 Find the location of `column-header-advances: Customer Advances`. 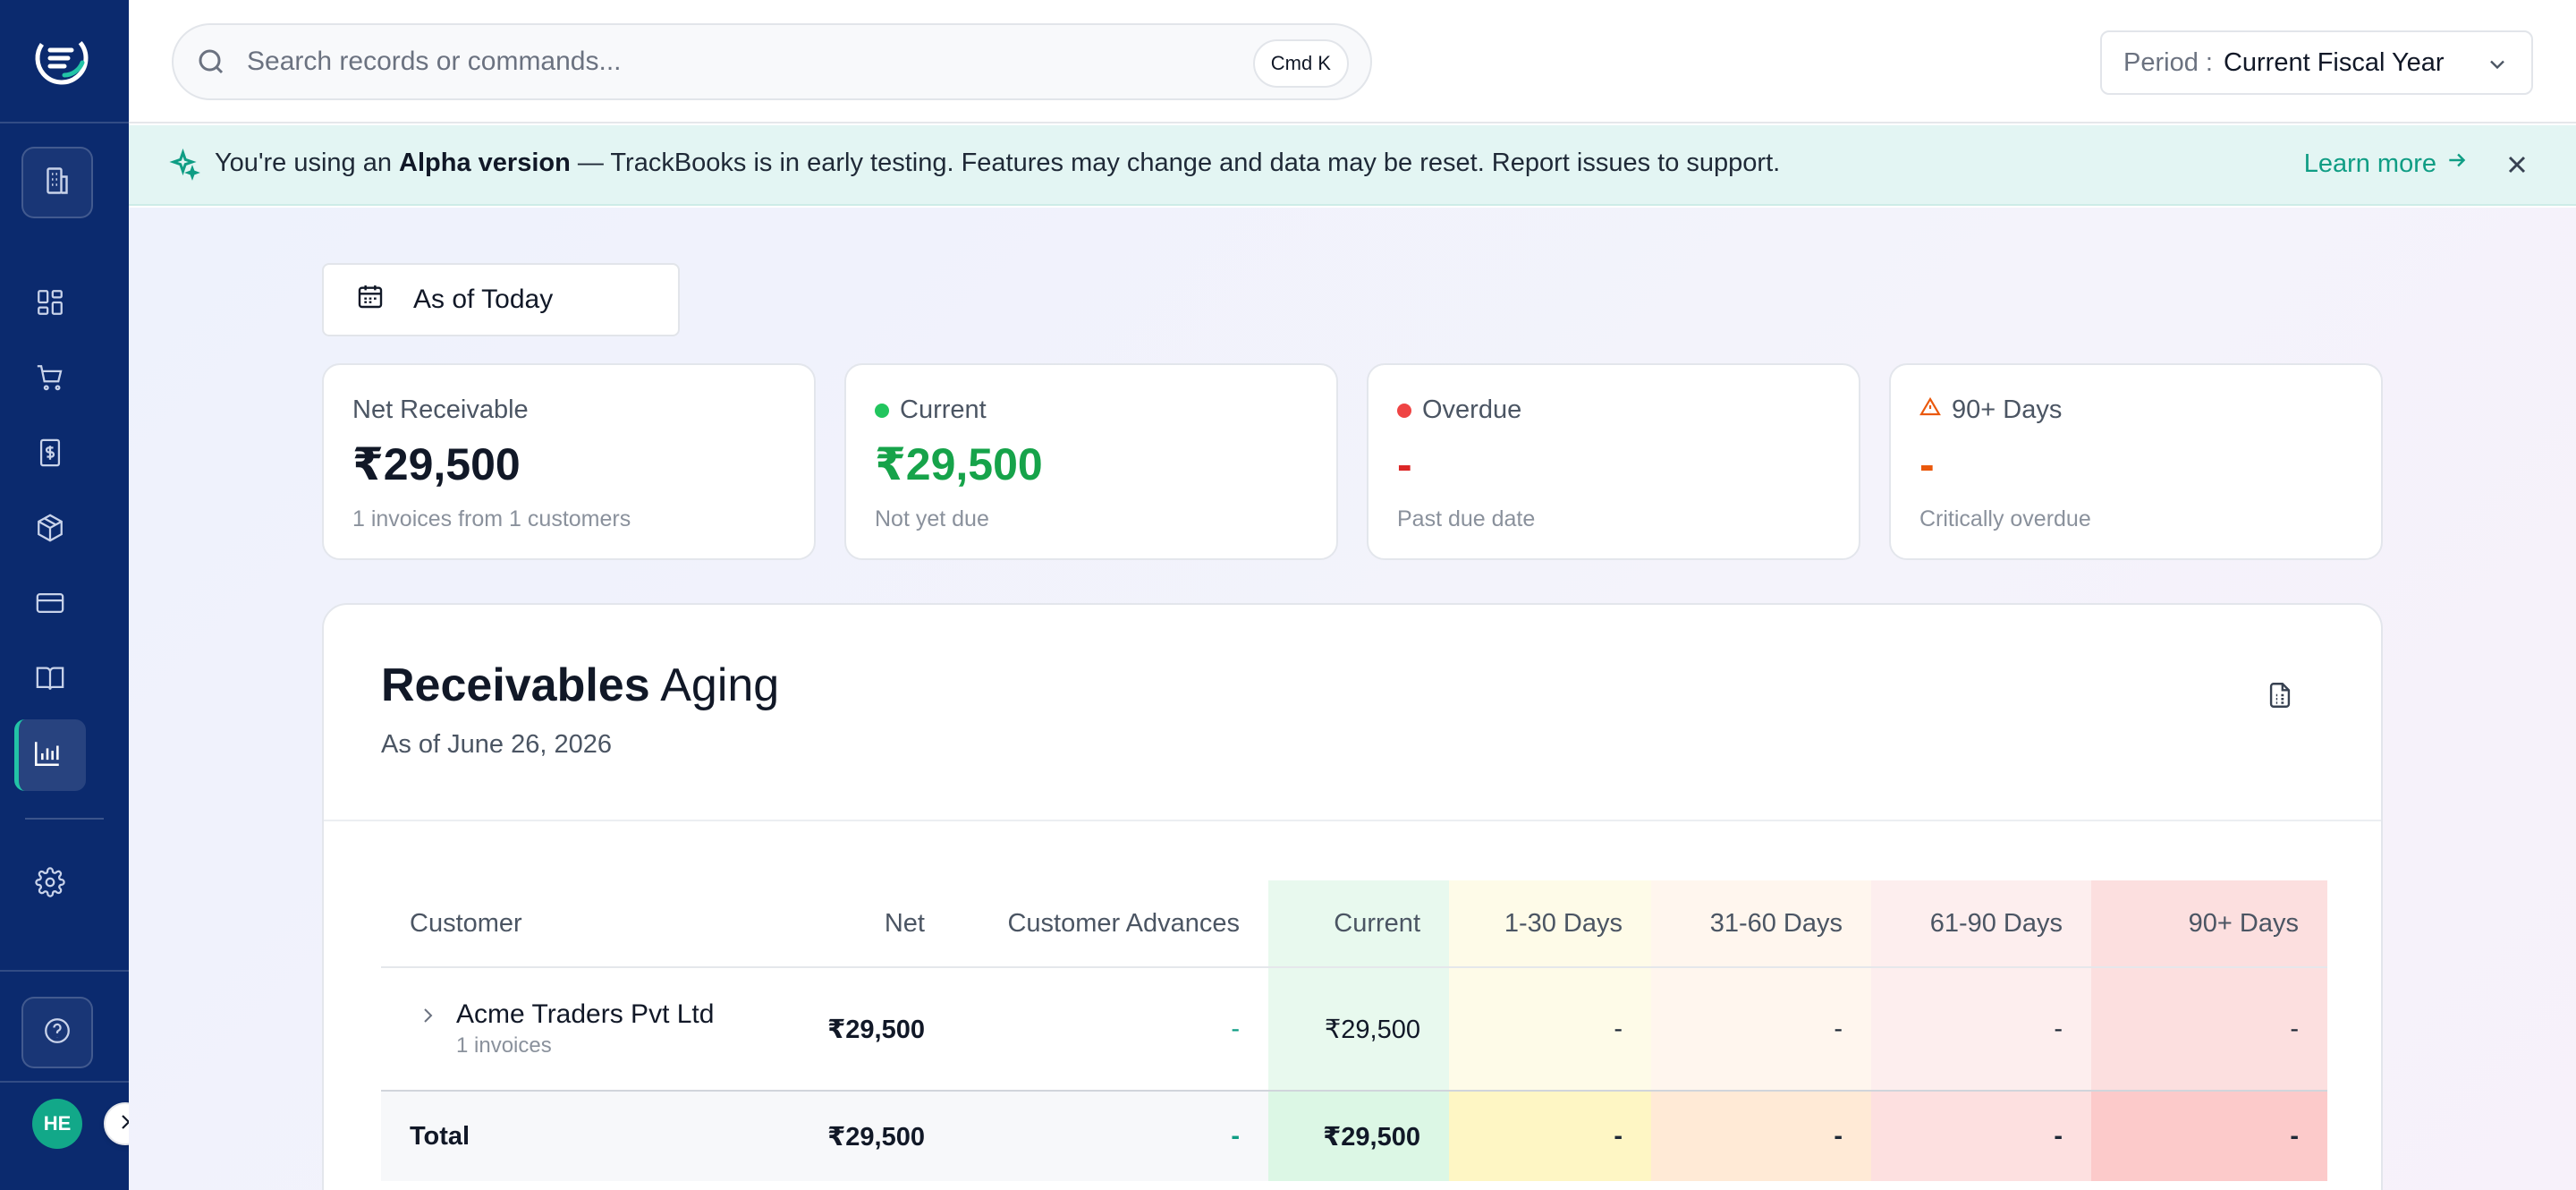

column-header-advances: Customer Advances is located at coordinates (1110, 923).